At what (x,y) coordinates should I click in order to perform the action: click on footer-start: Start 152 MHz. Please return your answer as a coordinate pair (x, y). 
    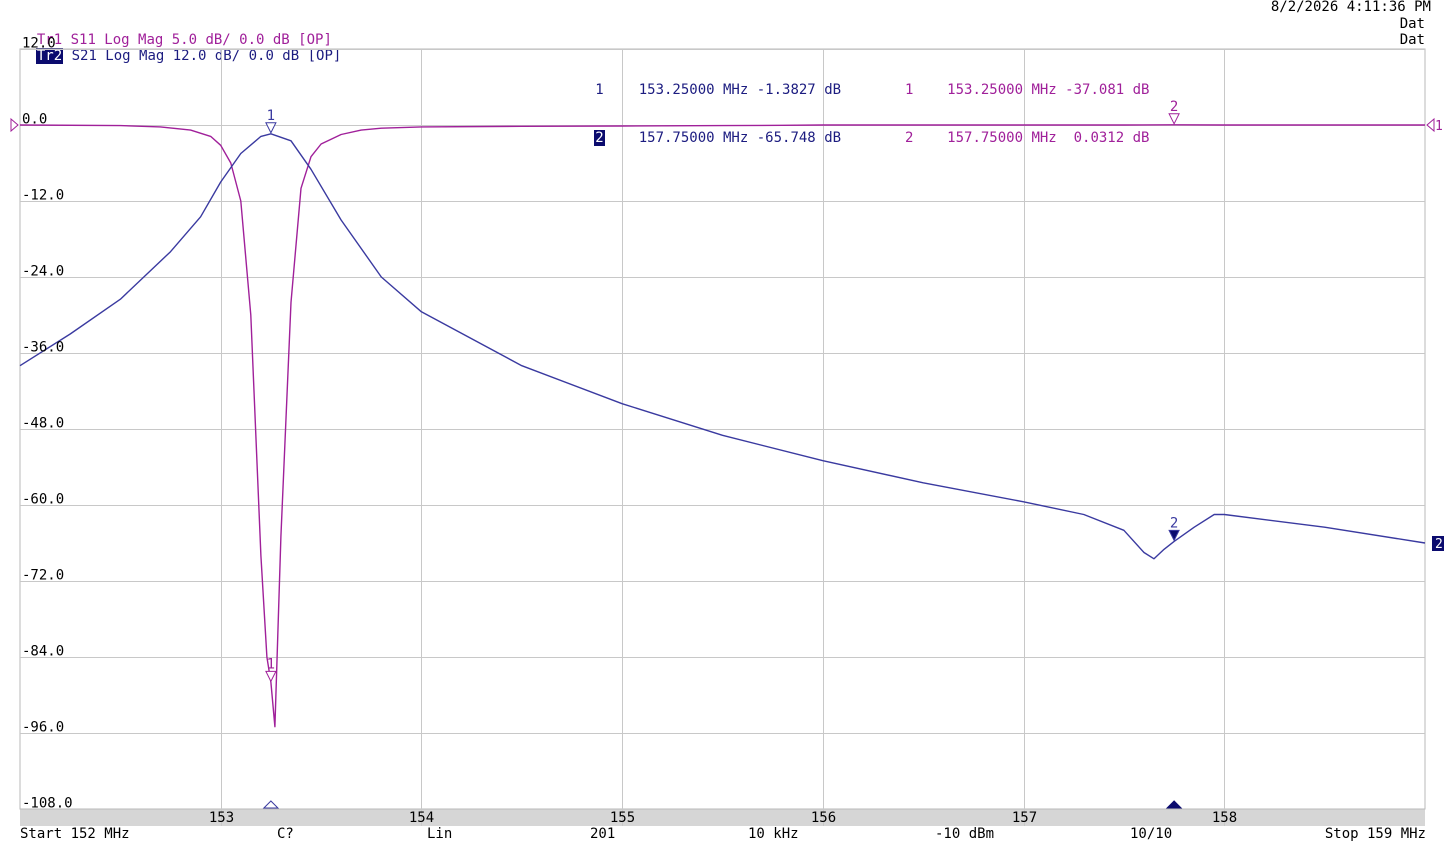
    Looking at the image, I should click on (75, 834).